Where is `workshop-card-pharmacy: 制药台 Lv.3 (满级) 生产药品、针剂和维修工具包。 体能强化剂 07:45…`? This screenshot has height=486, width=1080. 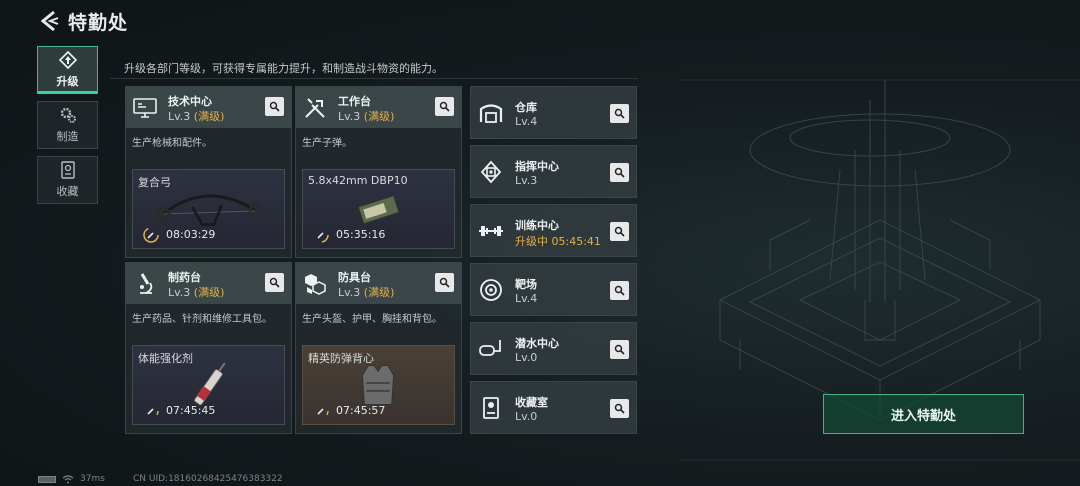 workshop-card-pharmacy: 制药台 Lv.3 (满级) 生产药品、针剂和维修工具包。 体能强化剂 07:45… is located at coordinates (208, 348).